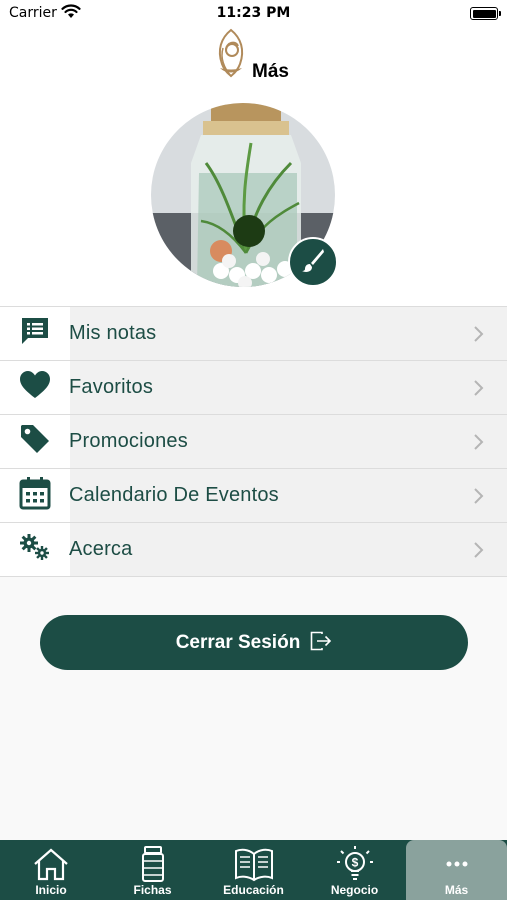 This screenshot has height=900, width=507. I want to click on menu-item-mis-notas: Mis notas, so click(253, 334).